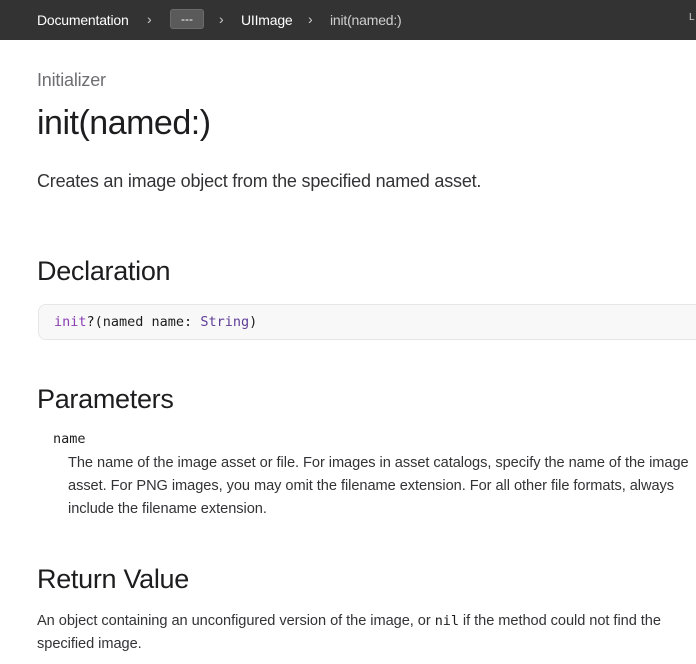  I want to click on declaration-code-block: init?(named name: String), so click(367, 322).